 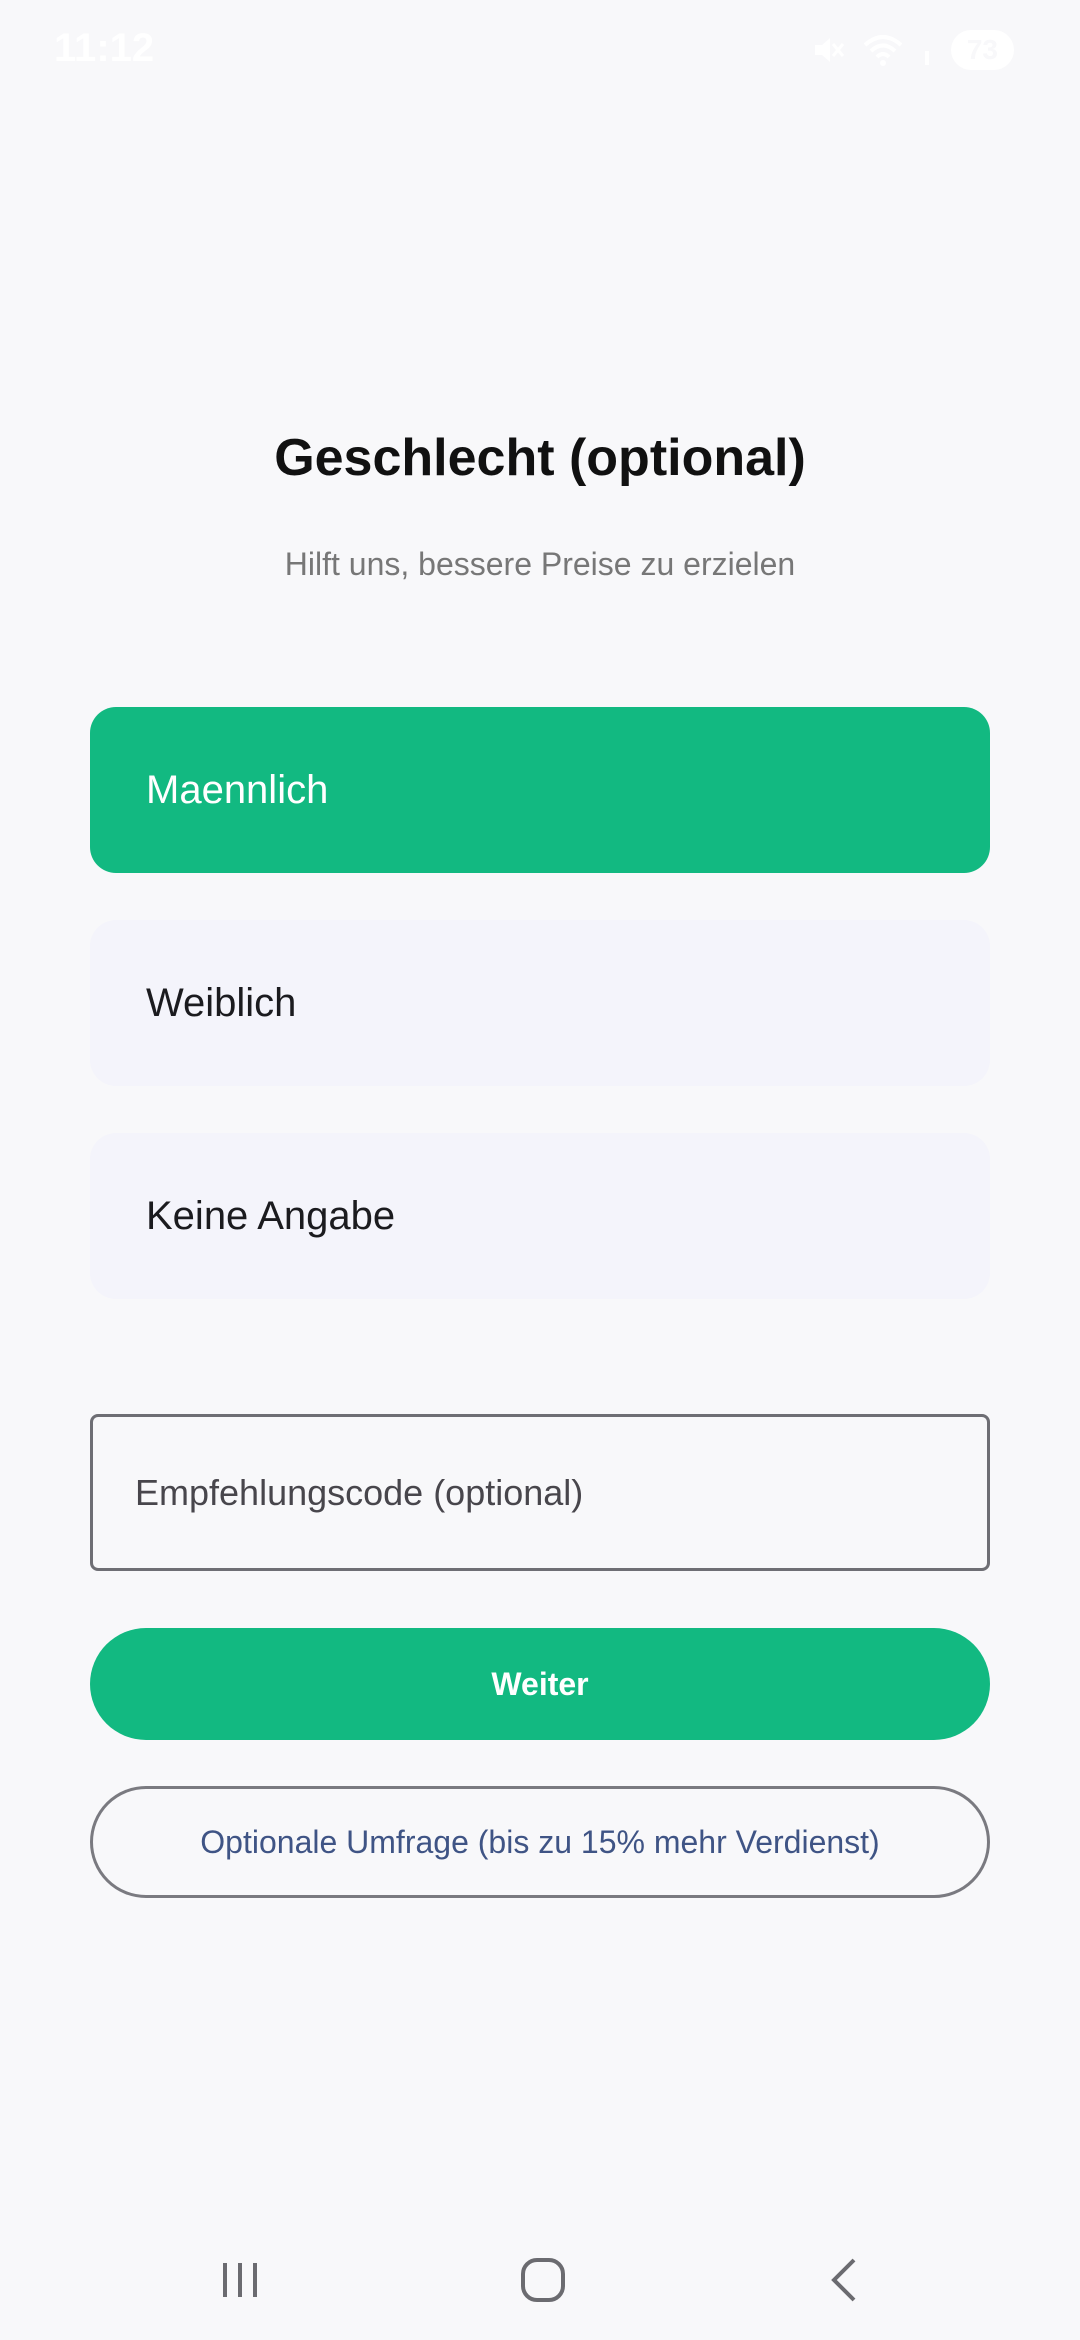 What do you see at coordinates (540, 564) in the screenshot?
I see `page-subtitle: Hilft uns, bessere Preise zu erzielen` at bounding box center [540, 564].